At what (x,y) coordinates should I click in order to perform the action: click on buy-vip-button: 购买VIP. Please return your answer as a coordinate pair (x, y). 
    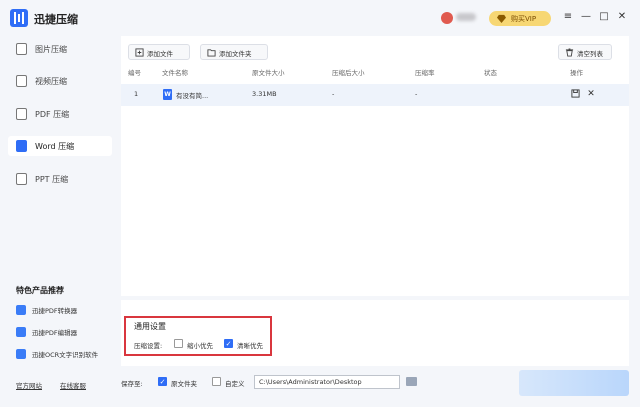
    Looking at the image, I should click on (520, 18).